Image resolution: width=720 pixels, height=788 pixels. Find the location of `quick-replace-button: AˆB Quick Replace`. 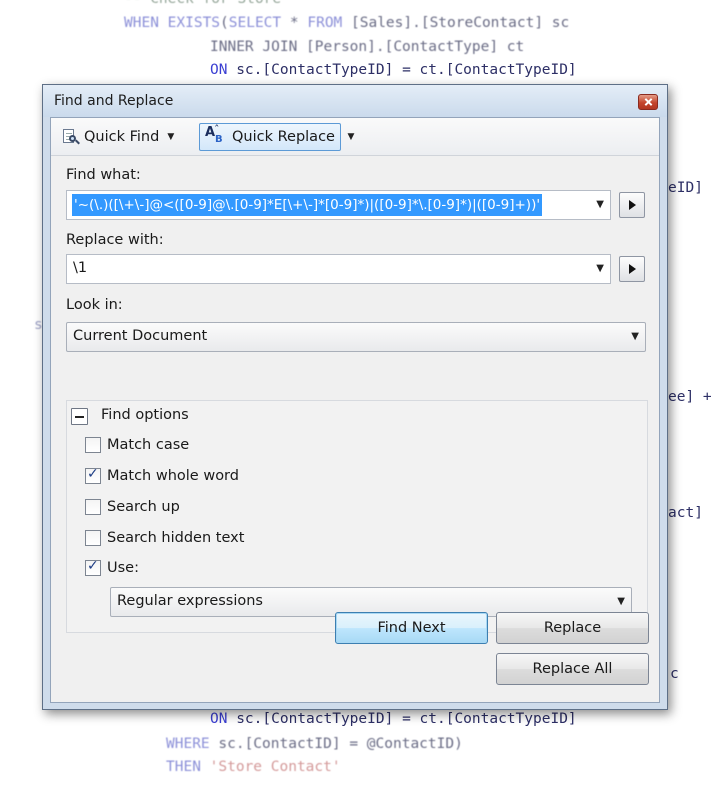

quick-replace-button: AˆB Quick Replace is located at coordinates (270, 137).